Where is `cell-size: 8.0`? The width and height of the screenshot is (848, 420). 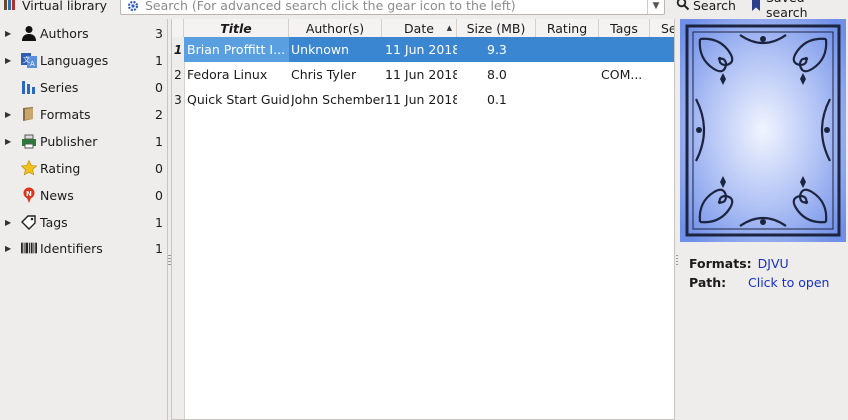 cell-size: 8.0 is located at coordinates (512, 74).